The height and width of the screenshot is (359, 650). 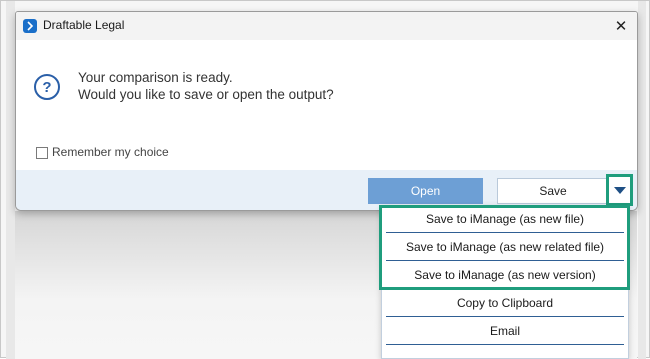 What do you see at coordinates (505, 275) in the screenshot?
I see `menu-item-save-new-version: Save to iManage (as new version)` at bounding box center [505, 275].